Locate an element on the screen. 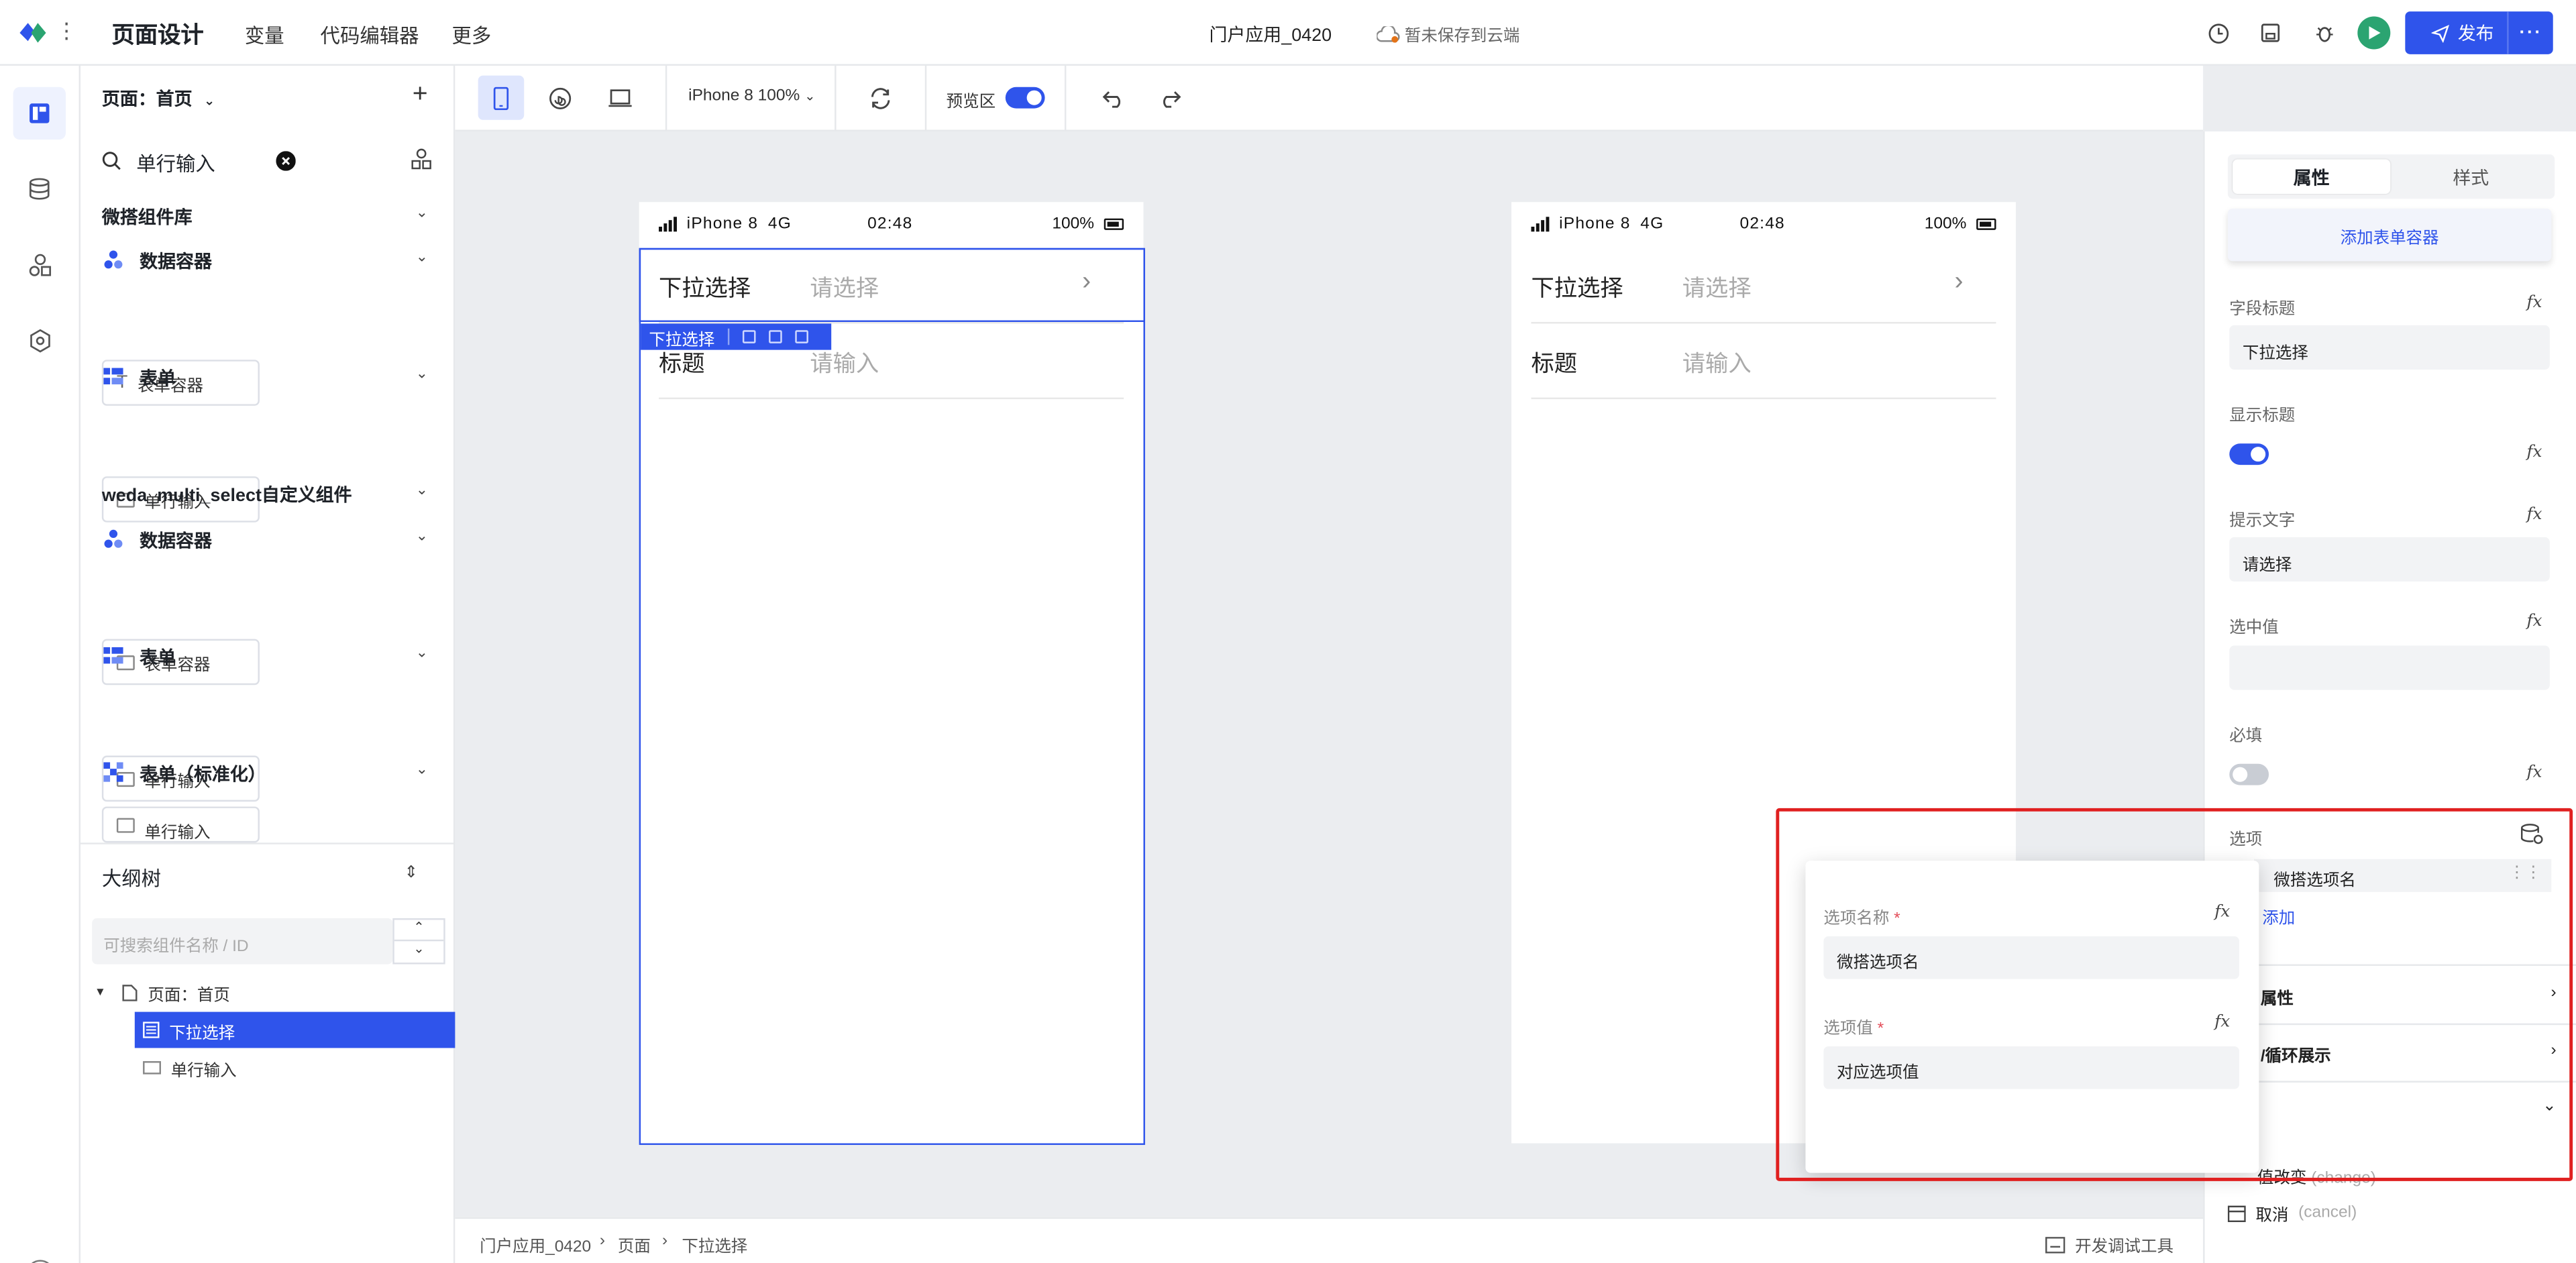 This screenshot has height=1263, width=2576. library-title: 微搭组件库 is located at coordinates (147, 217).